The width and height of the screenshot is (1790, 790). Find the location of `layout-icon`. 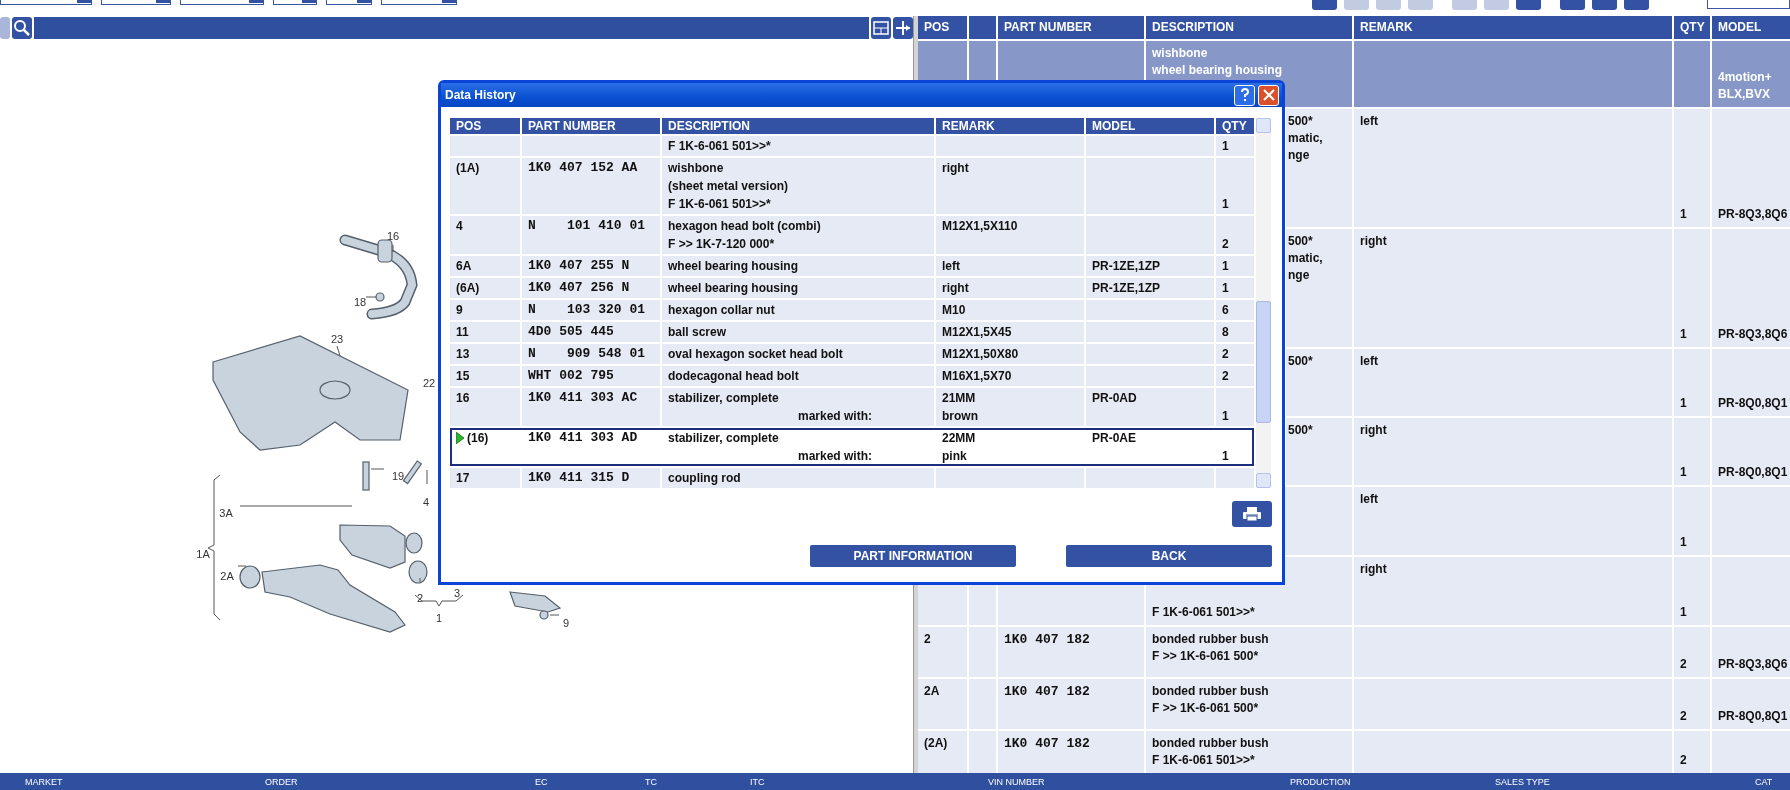

layout-icon is located at coordinates (881, 28).